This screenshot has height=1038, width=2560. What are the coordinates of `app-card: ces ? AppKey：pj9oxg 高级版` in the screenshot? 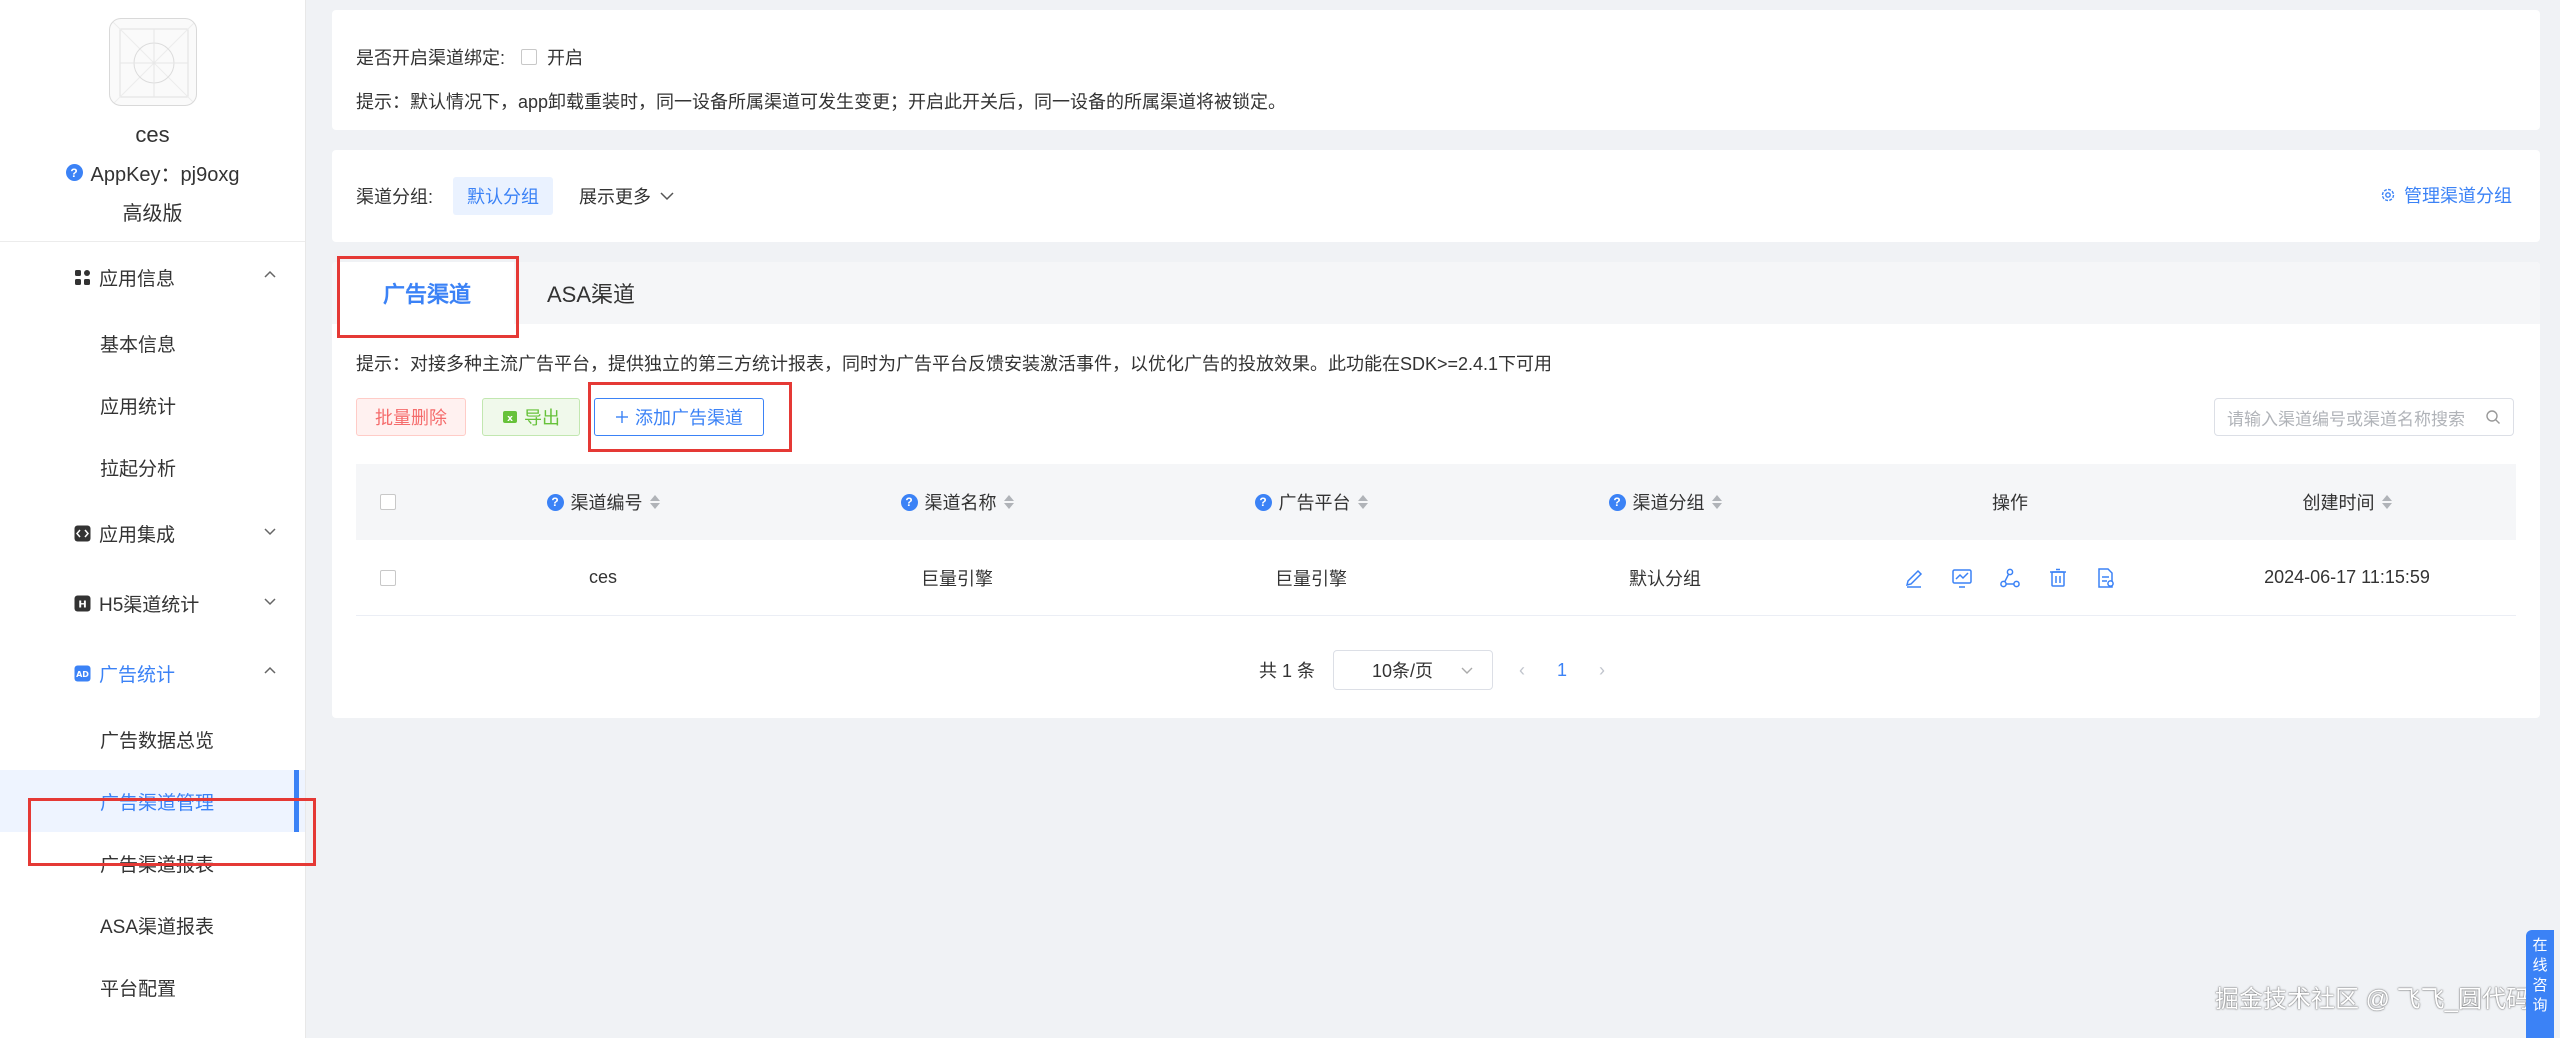 It's located at (152, 121).